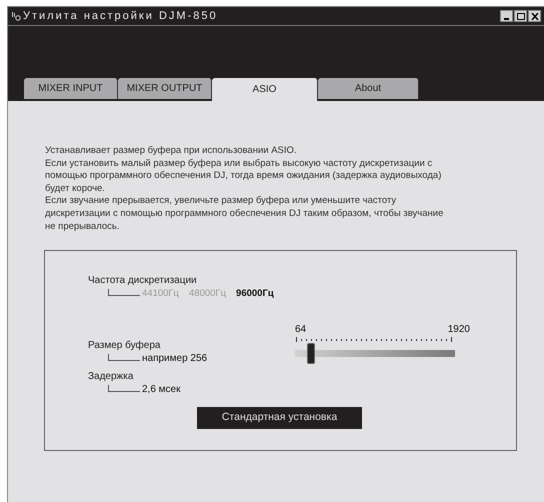  I want to click on tab: MIXER OUTPUT, so click(165, 88).